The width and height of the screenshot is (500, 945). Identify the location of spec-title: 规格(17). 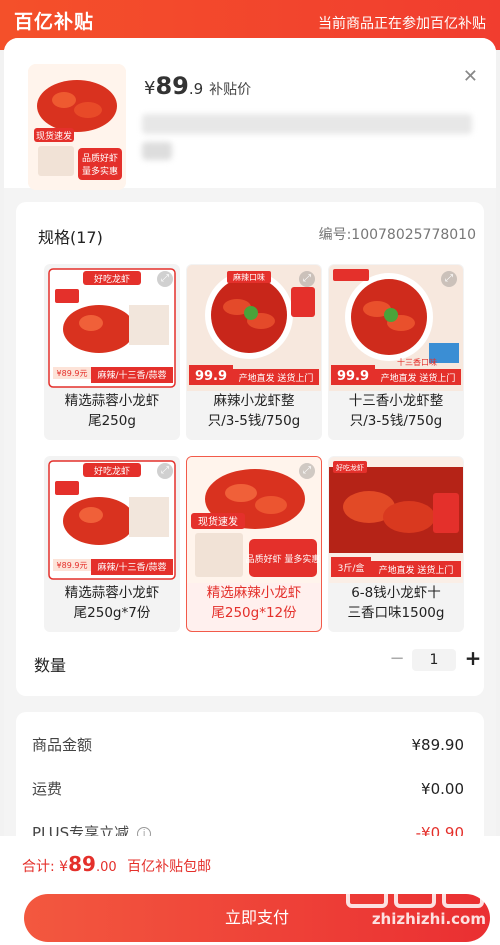
(70, 237).